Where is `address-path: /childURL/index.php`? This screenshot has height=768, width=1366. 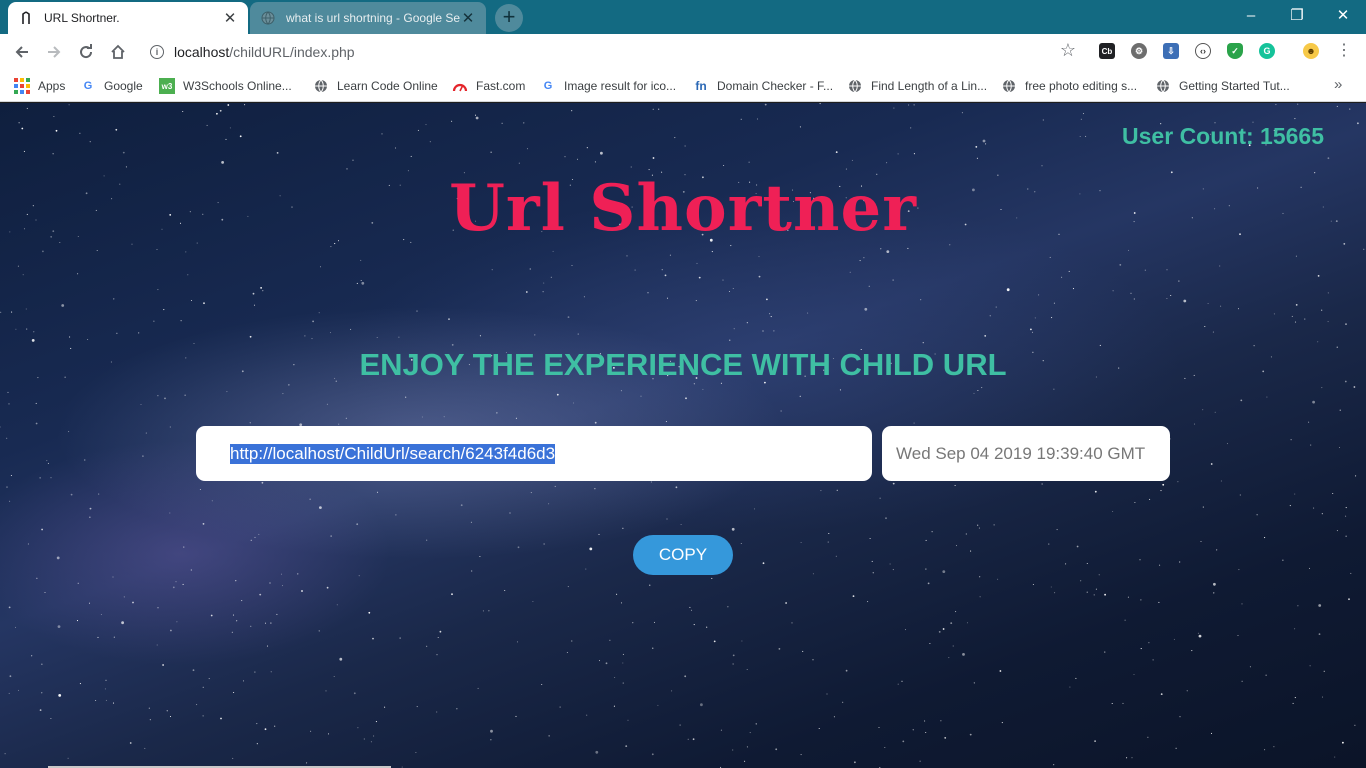 address-path: /childURL/index.php is located at coordinates (292, 52).